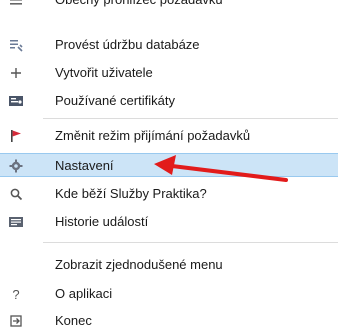 Image resolution: width=338 pixels, height=334 pixels. What do you see at coordinates (131, 193) in the screenshot?
I see `menu-item-label: Kde běží Služby Praktika?` at bounding box center [131, 193].